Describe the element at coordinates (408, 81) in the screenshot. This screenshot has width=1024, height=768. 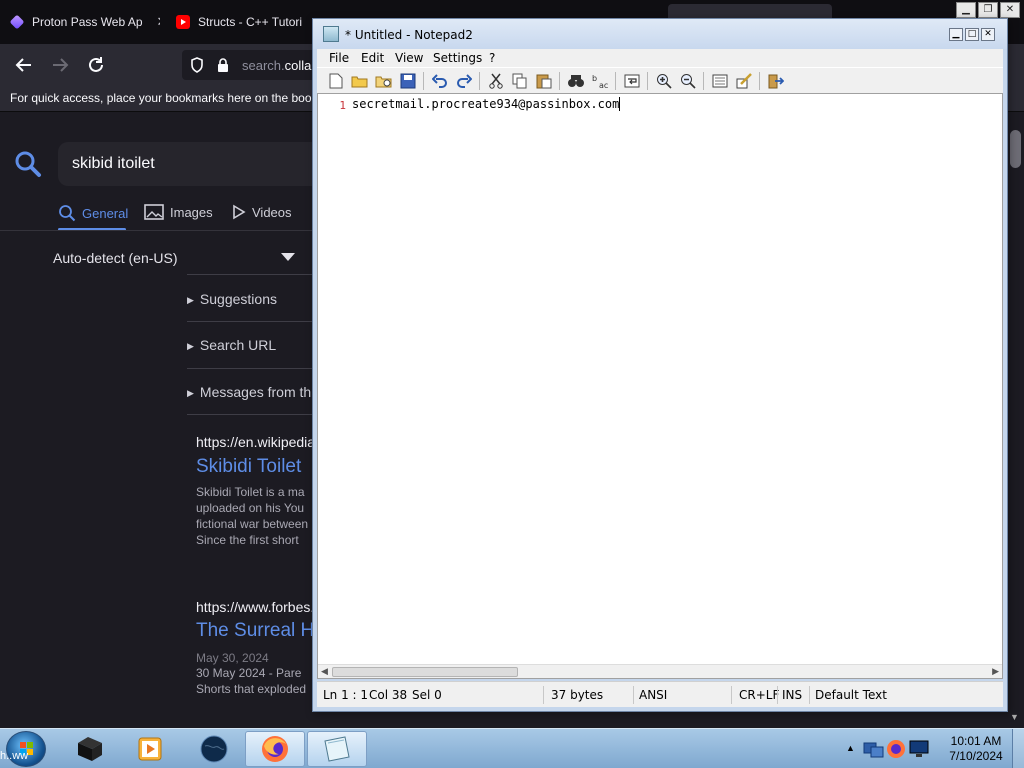
I see `save-icon` at that location.